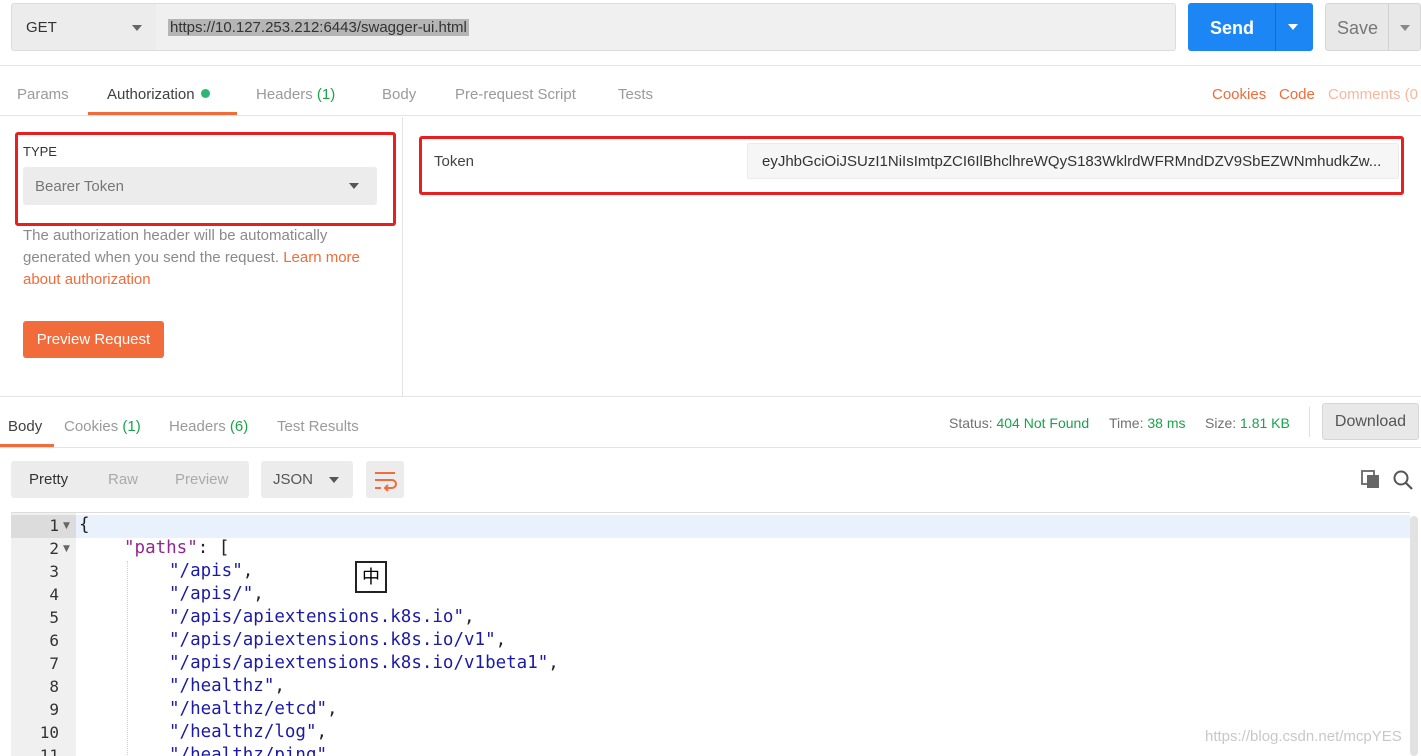  Describe the element at coordinates (1309, 422) in the screenshot. I see `toolbar-divider` at that location.